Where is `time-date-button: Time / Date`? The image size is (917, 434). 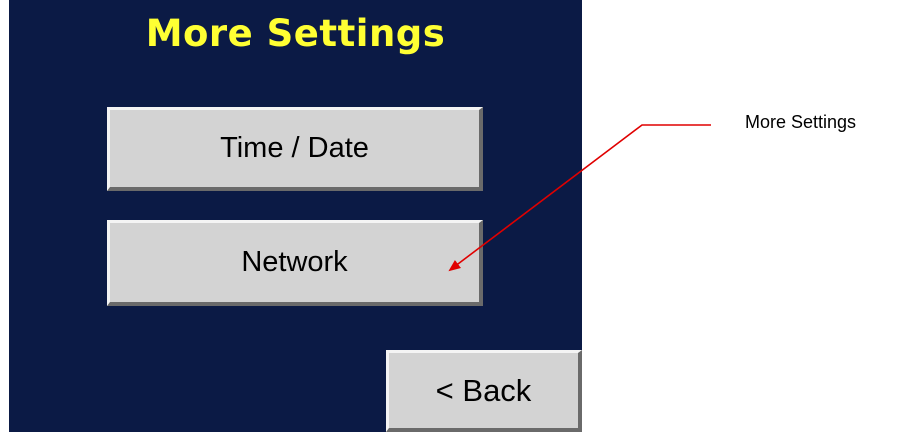 time-date-button: Time / Date is located at coordinates (295, 149).